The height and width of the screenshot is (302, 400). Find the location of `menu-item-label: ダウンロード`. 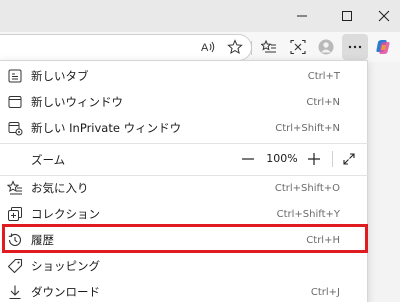

menu-item-label: ダウンロード is located at coordinates (65, 292).